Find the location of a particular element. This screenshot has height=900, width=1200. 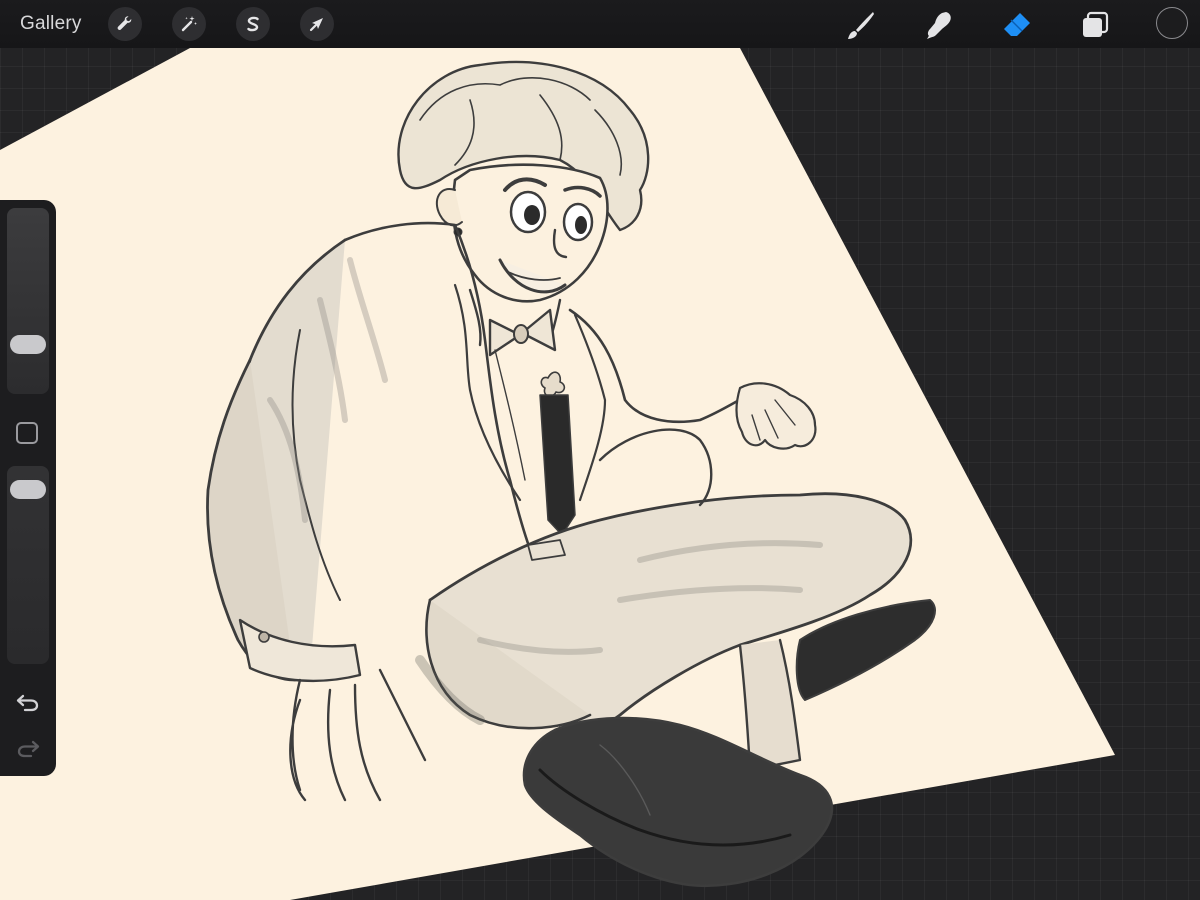

smudge-tool-button is located at coordinates (939, 25).